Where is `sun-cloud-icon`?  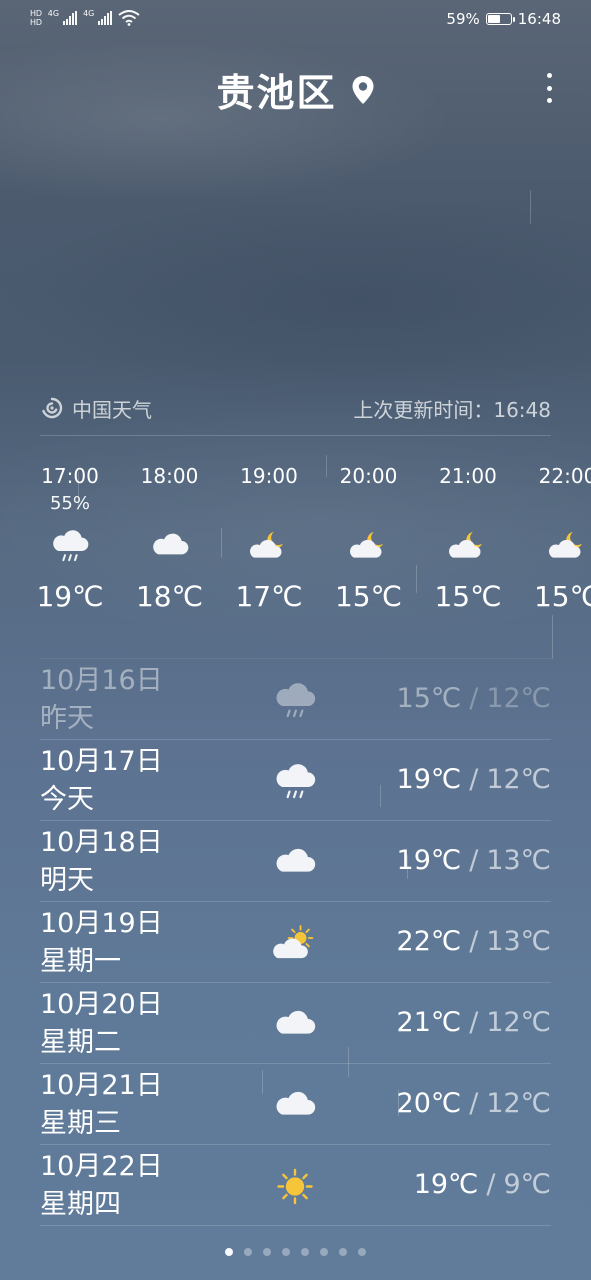
sun-cloud-icon is located at coordinates (295, 943).